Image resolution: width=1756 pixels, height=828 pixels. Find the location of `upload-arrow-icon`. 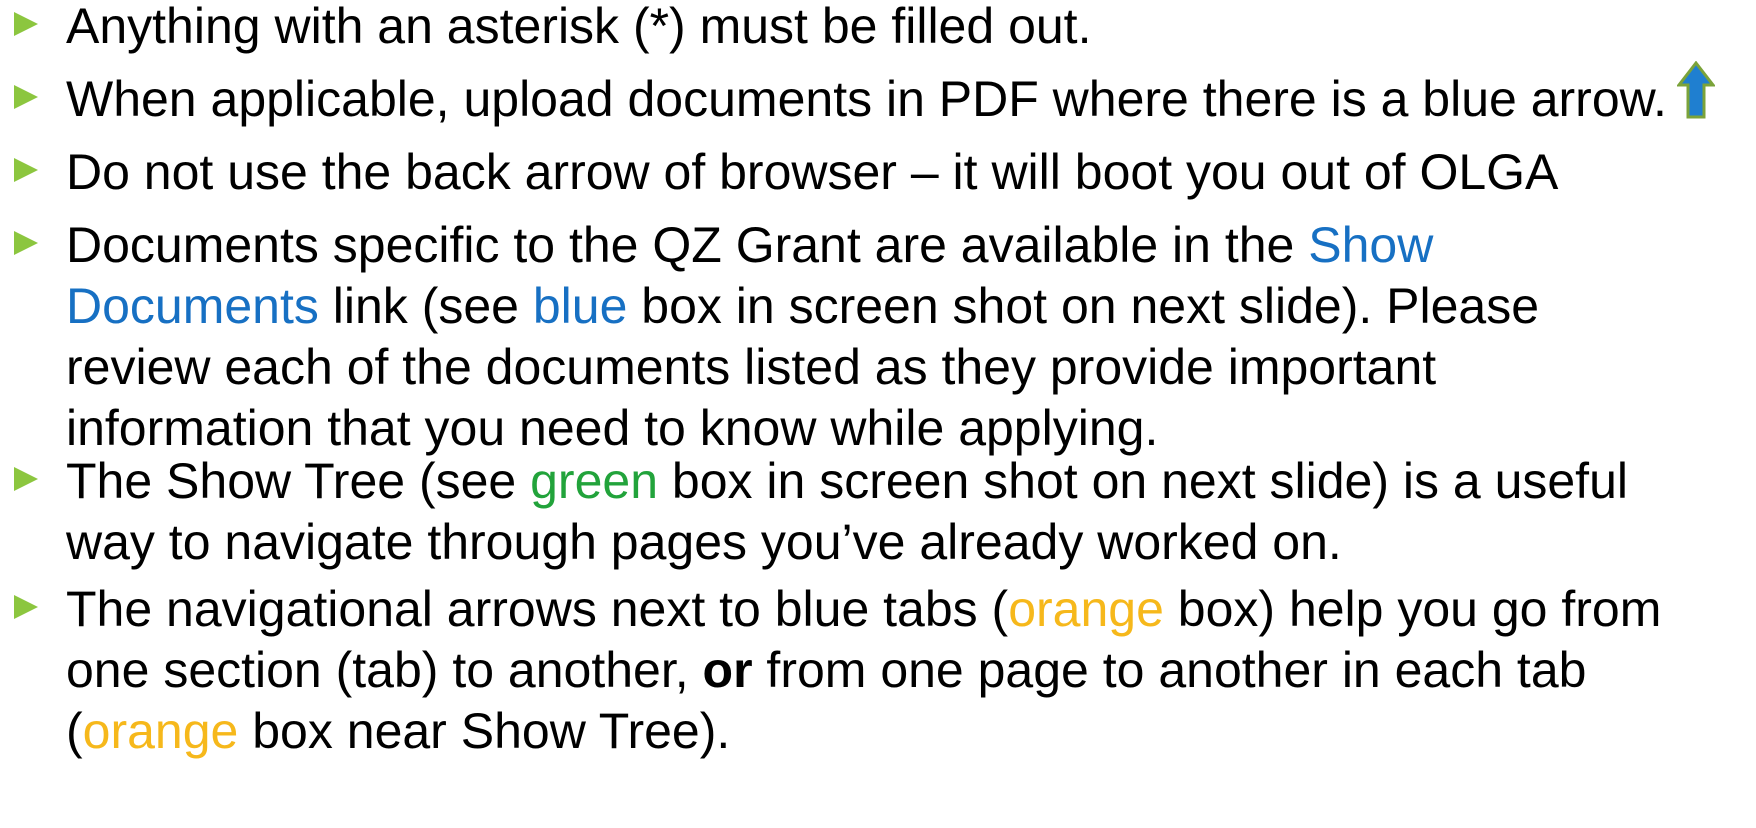

upload-arrow-icon is located at coordinates (1695, 96).